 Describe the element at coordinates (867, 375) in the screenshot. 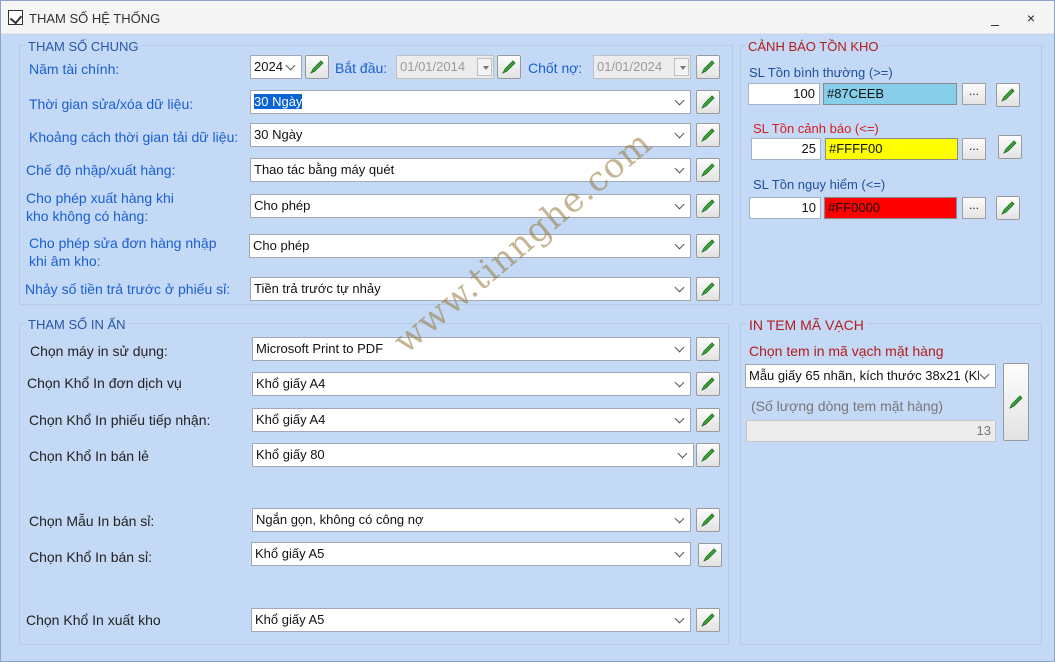

I see `barcode-template-value: Mẫu giấy 65 nhãn, kích thước 38x21 (Kh` at that location.